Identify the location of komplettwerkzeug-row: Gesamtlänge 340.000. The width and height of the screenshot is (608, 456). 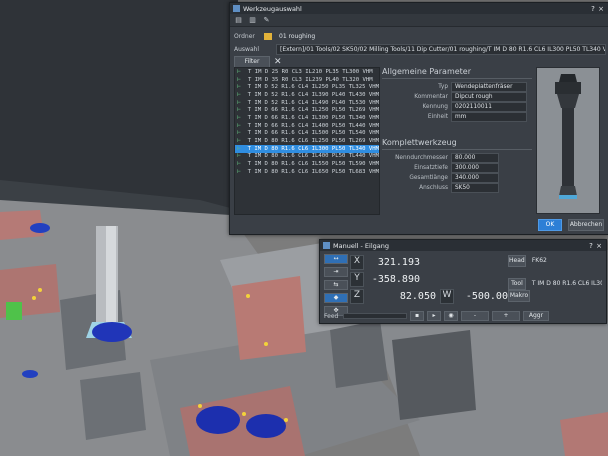
(457, 178).